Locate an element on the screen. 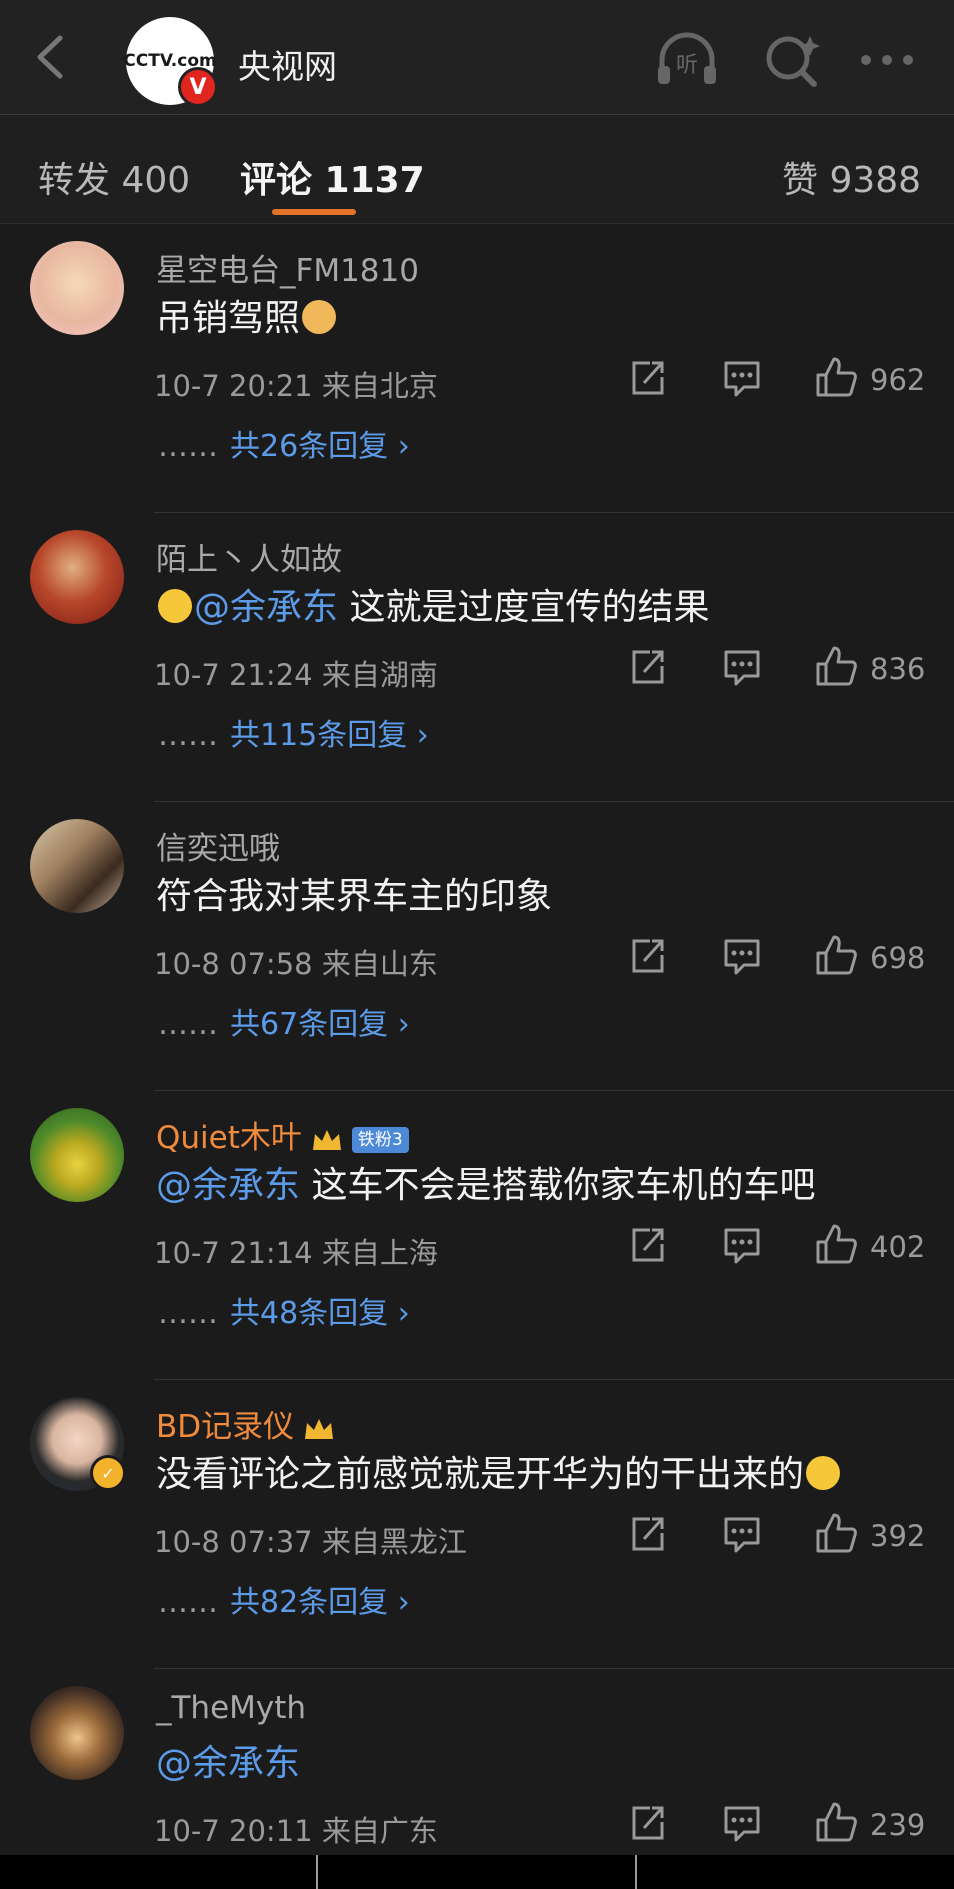 The image size is (954, 1889). username-text: Quiet木叶 is located at coordinates (229, 1138).